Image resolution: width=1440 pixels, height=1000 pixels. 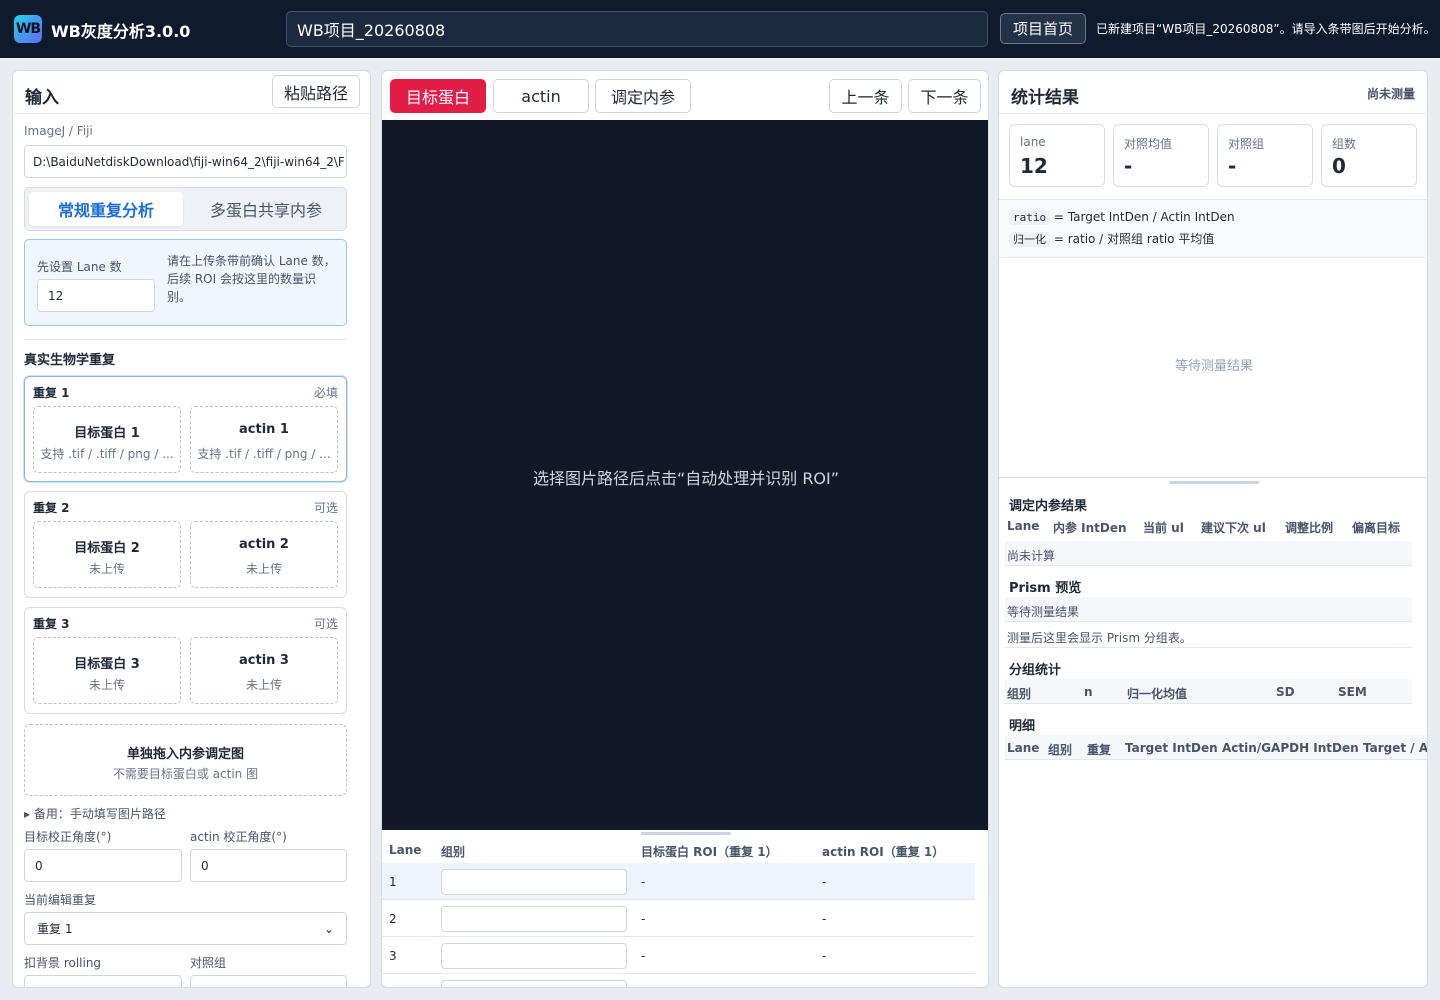 I want to click on tab-target-protein: 目标蛋白, so click(x=438, y=96).